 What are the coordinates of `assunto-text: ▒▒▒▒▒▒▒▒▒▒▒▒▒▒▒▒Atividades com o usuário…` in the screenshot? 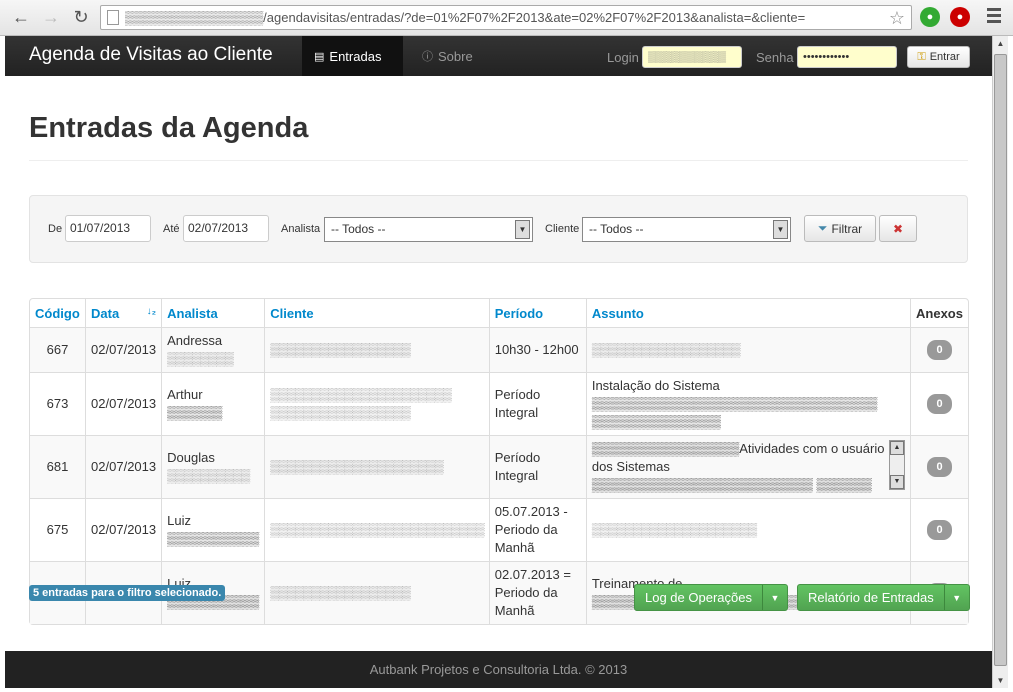 It's located at (738, 466).